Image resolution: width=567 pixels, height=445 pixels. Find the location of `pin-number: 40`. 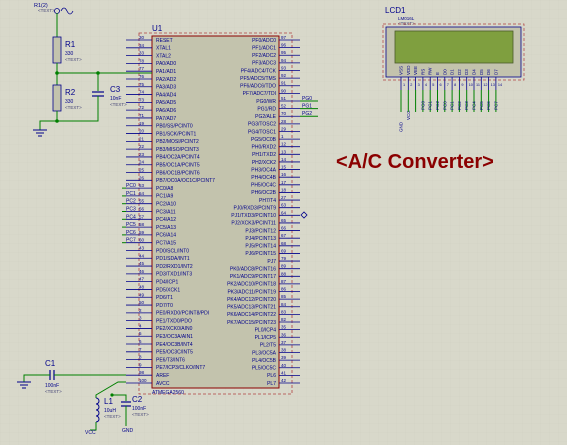

pin-number: 40 is located at coordinates (284, 365).